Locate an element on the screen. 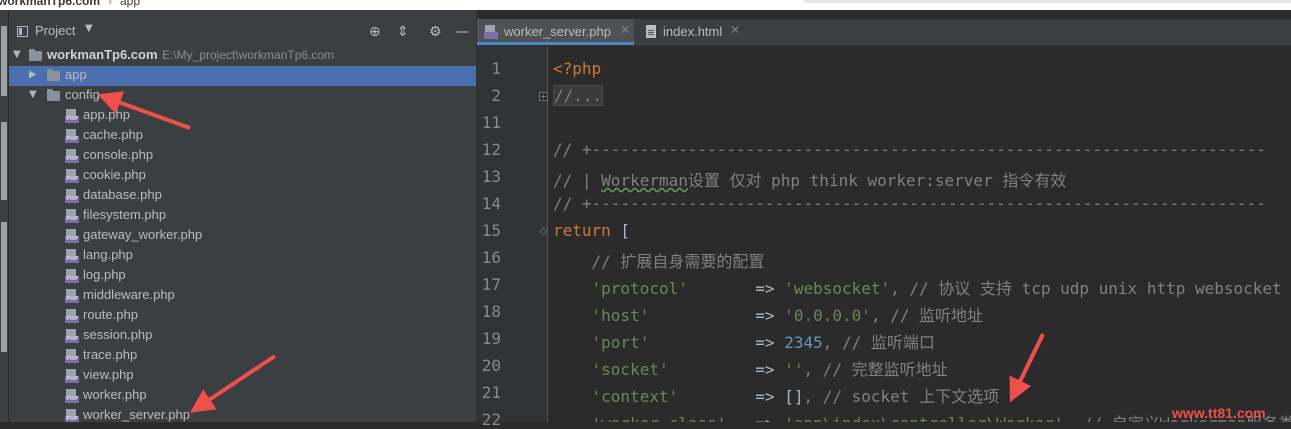 The height and width of the screenshot is (429, 1291). watermark: www.tt81.com is located at coordinates (1219, 413).